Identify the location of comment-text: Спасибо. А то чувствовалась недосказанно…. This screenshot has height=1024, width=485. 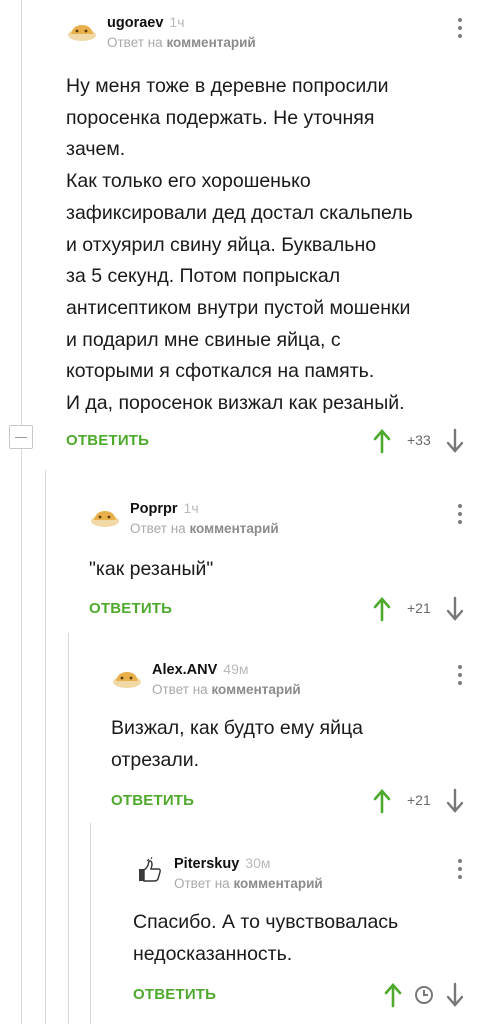
(266, 938).